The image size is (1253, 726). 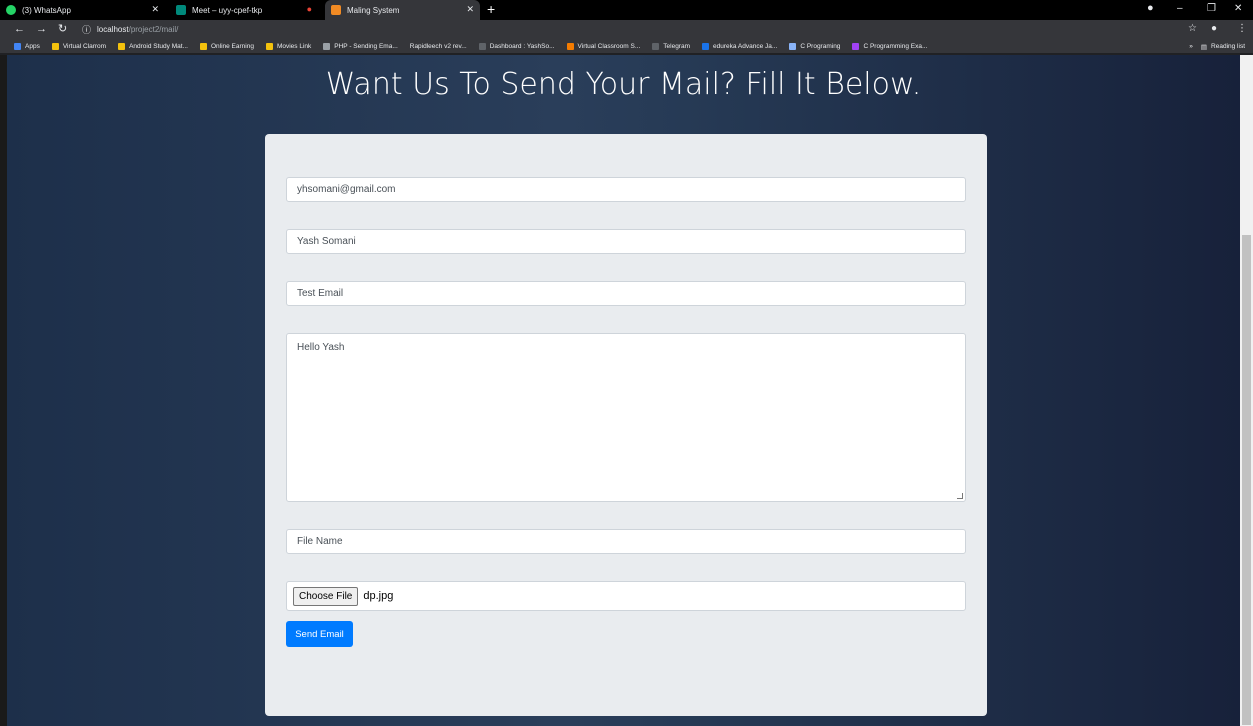 What do you see at coordinates (676, 46) in the screenshot?
I see `bookmark-label: Telegram` at bounding box center [676, 46].